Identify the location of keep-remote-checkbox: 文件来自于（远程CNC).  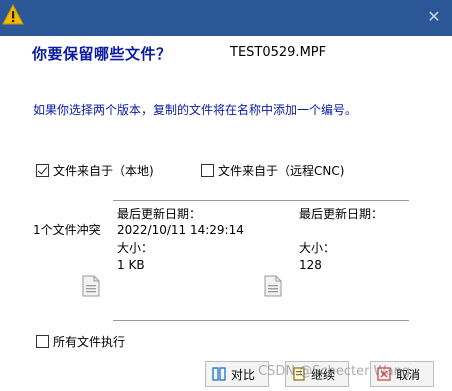
(272, 170).